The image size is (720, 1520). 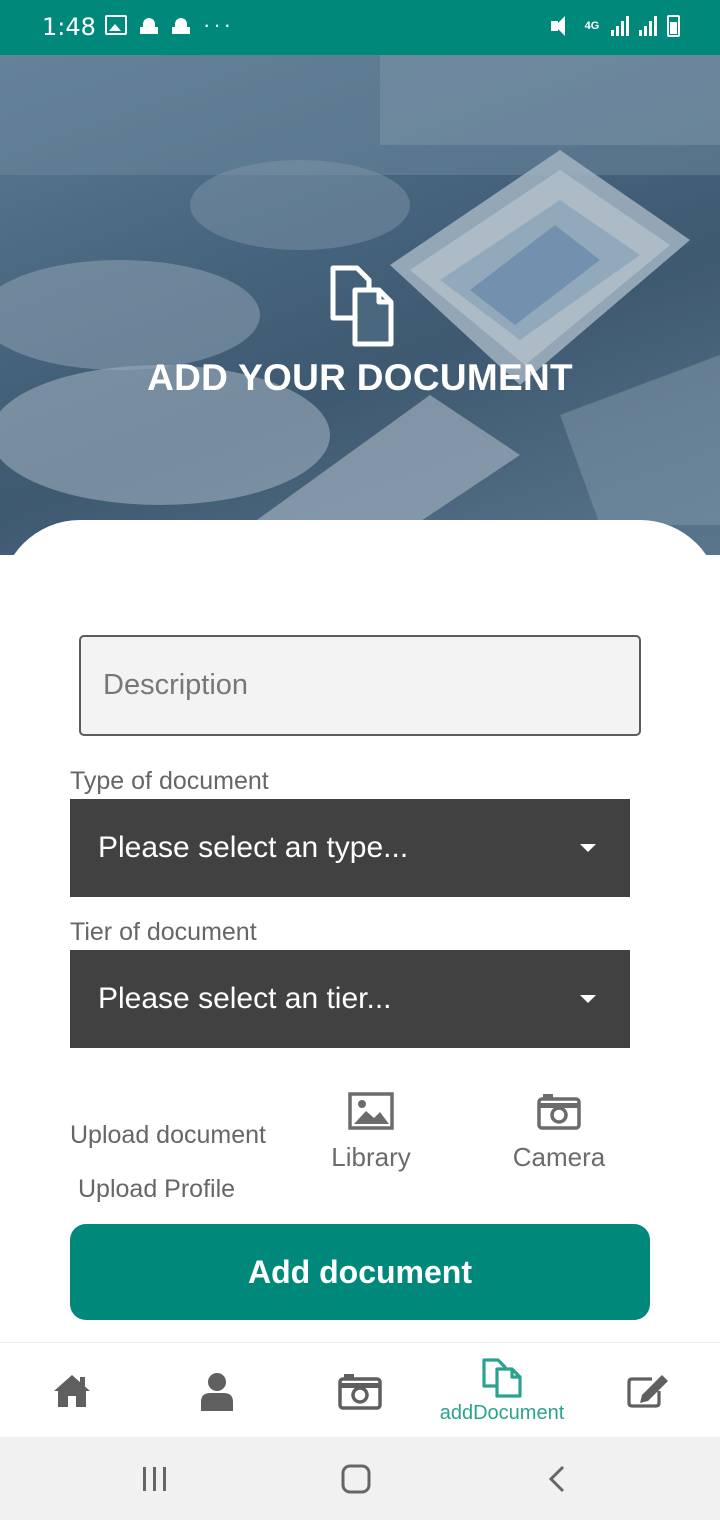 What do you see at coordinates (371, 1157) in the screenshot?
I see `library-label: Library` at bounding box center [371, 1157].